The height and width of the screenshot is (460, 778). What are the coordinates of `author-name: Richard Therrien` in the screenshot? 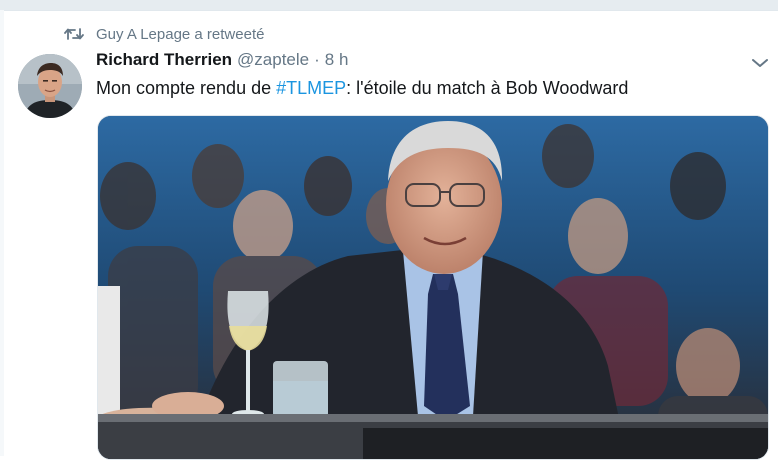 It's located at (164, 60).